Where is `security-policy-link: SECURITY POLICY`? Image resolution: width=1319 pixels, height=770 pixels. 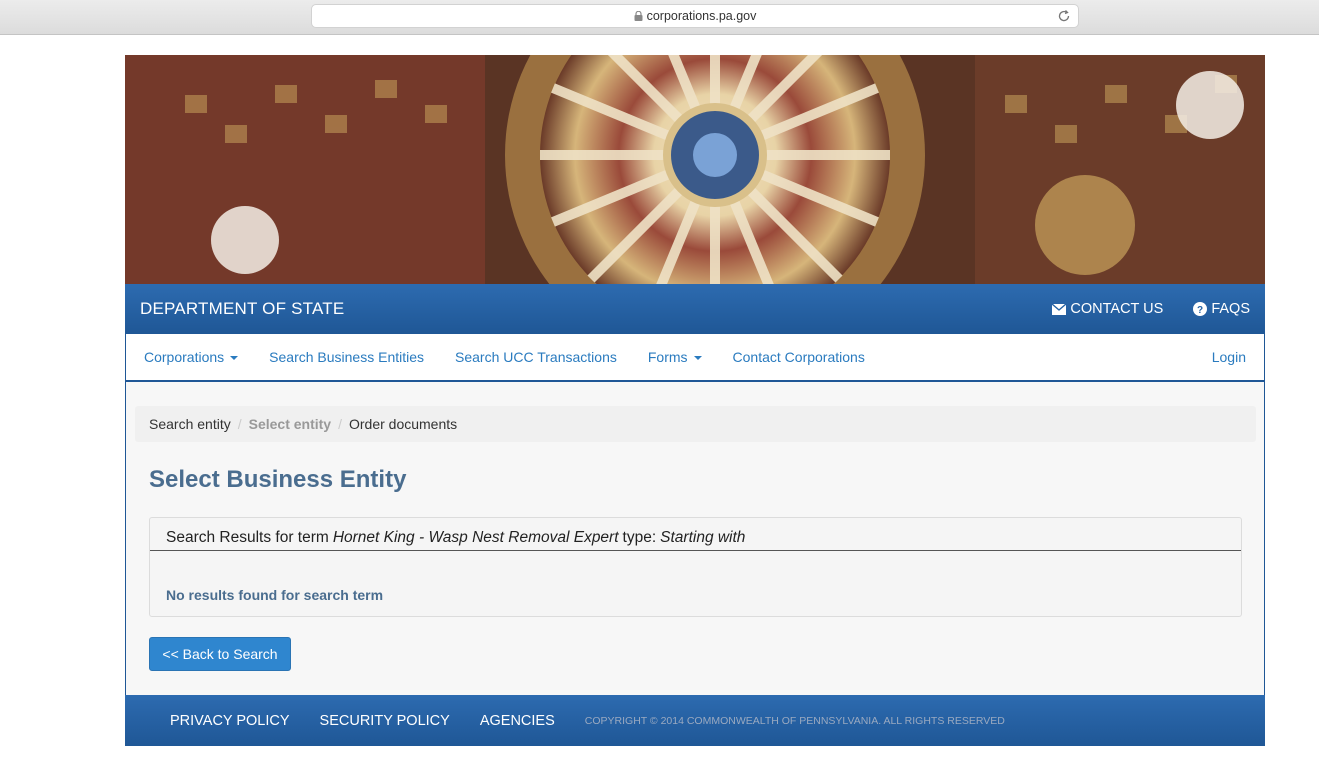
security-policy-link: SECURITY POLICY is located at coordinates (385, 721).